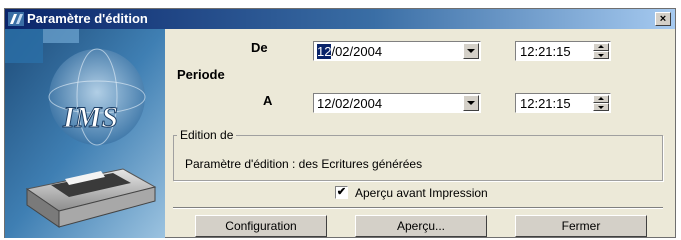 The image size is (681, 240). What do you see at coordinates (16, 19) in the screenshot?
I see `app-icon` at bounding box center [16, 19].